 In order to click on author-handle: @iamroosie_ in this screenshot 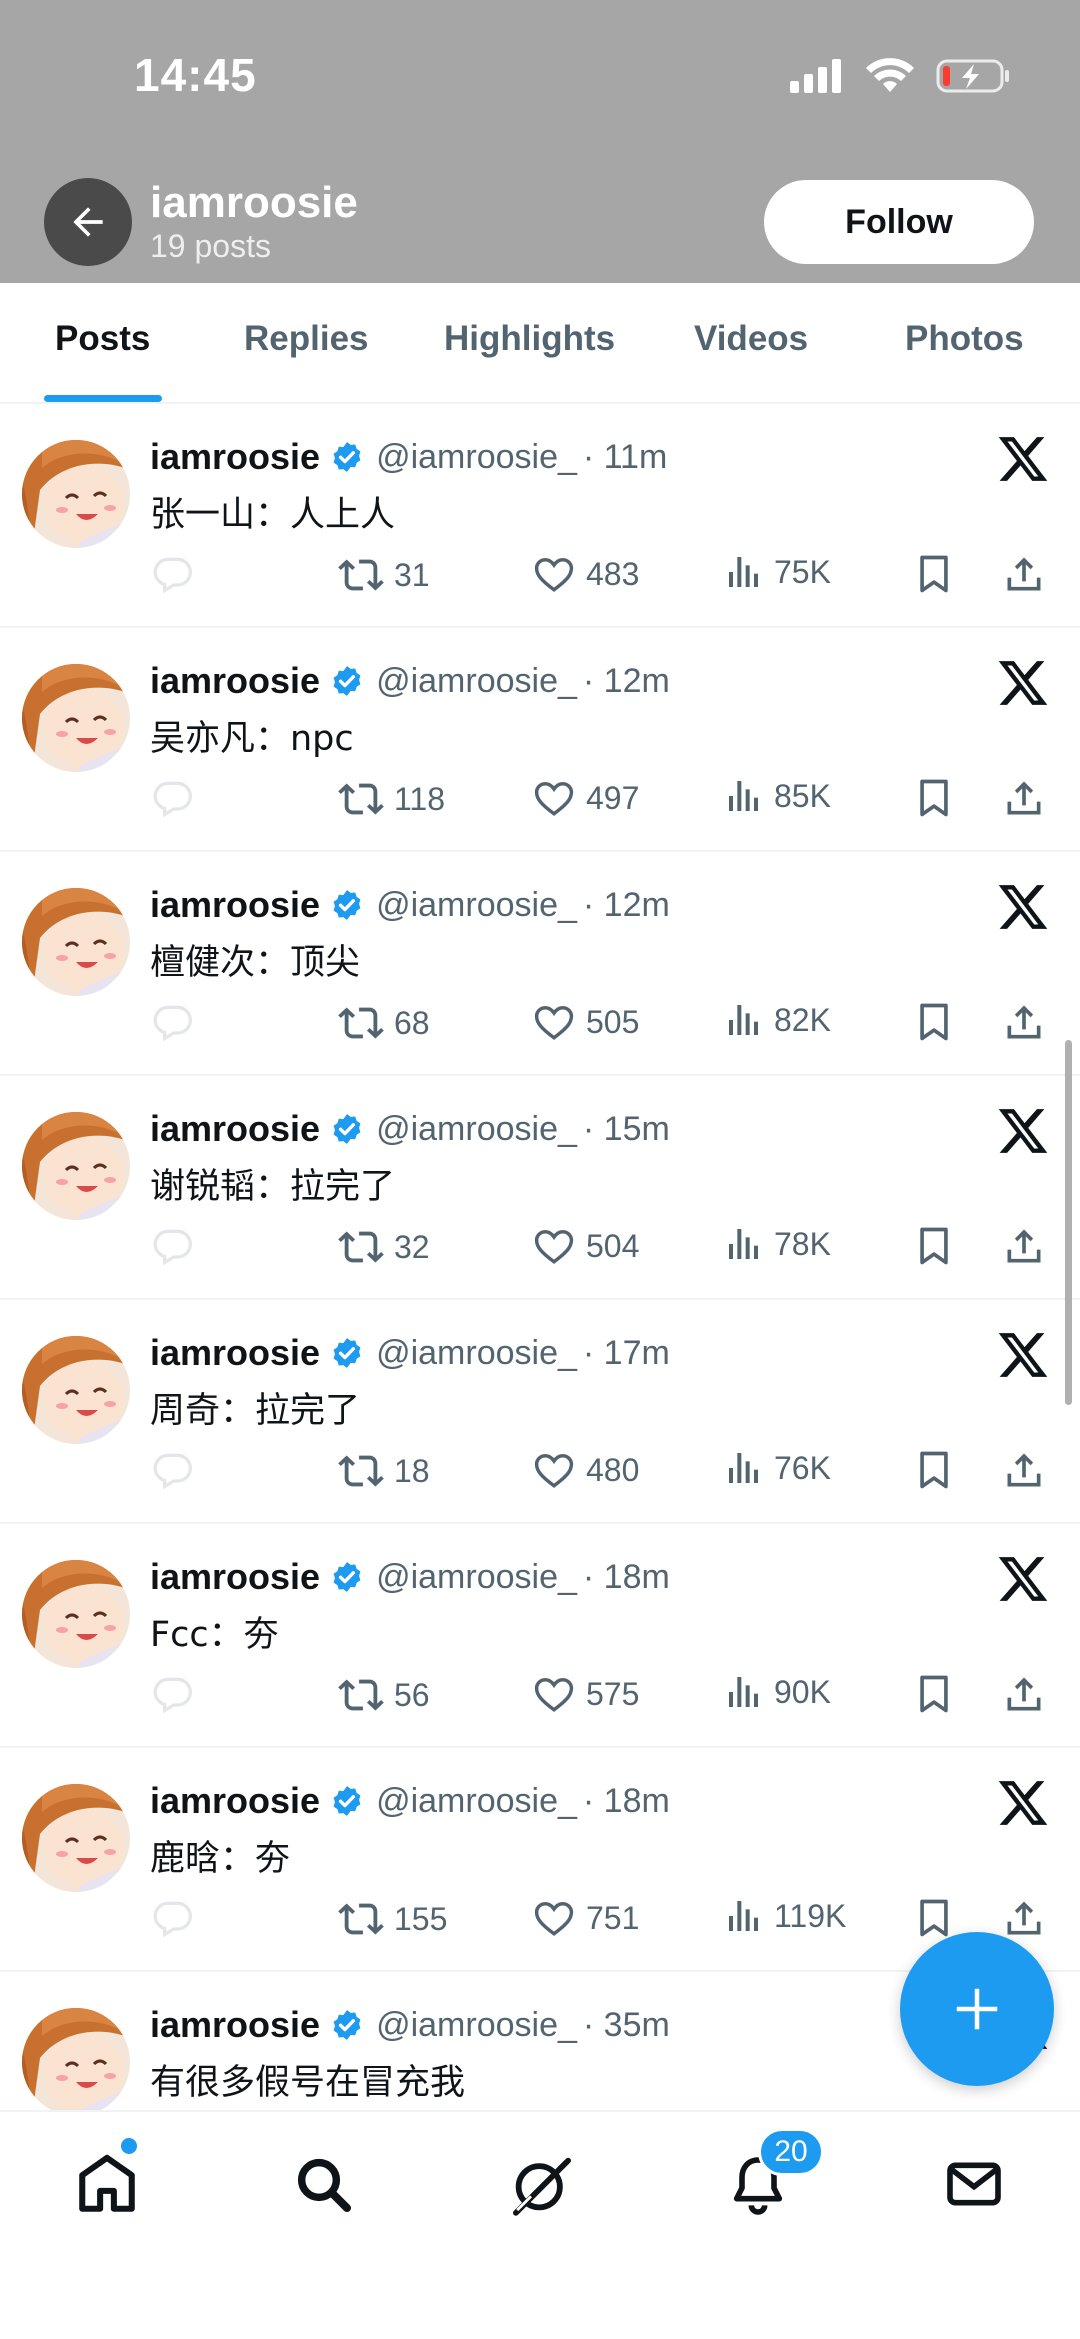, I will do `click(476, 1576)`.